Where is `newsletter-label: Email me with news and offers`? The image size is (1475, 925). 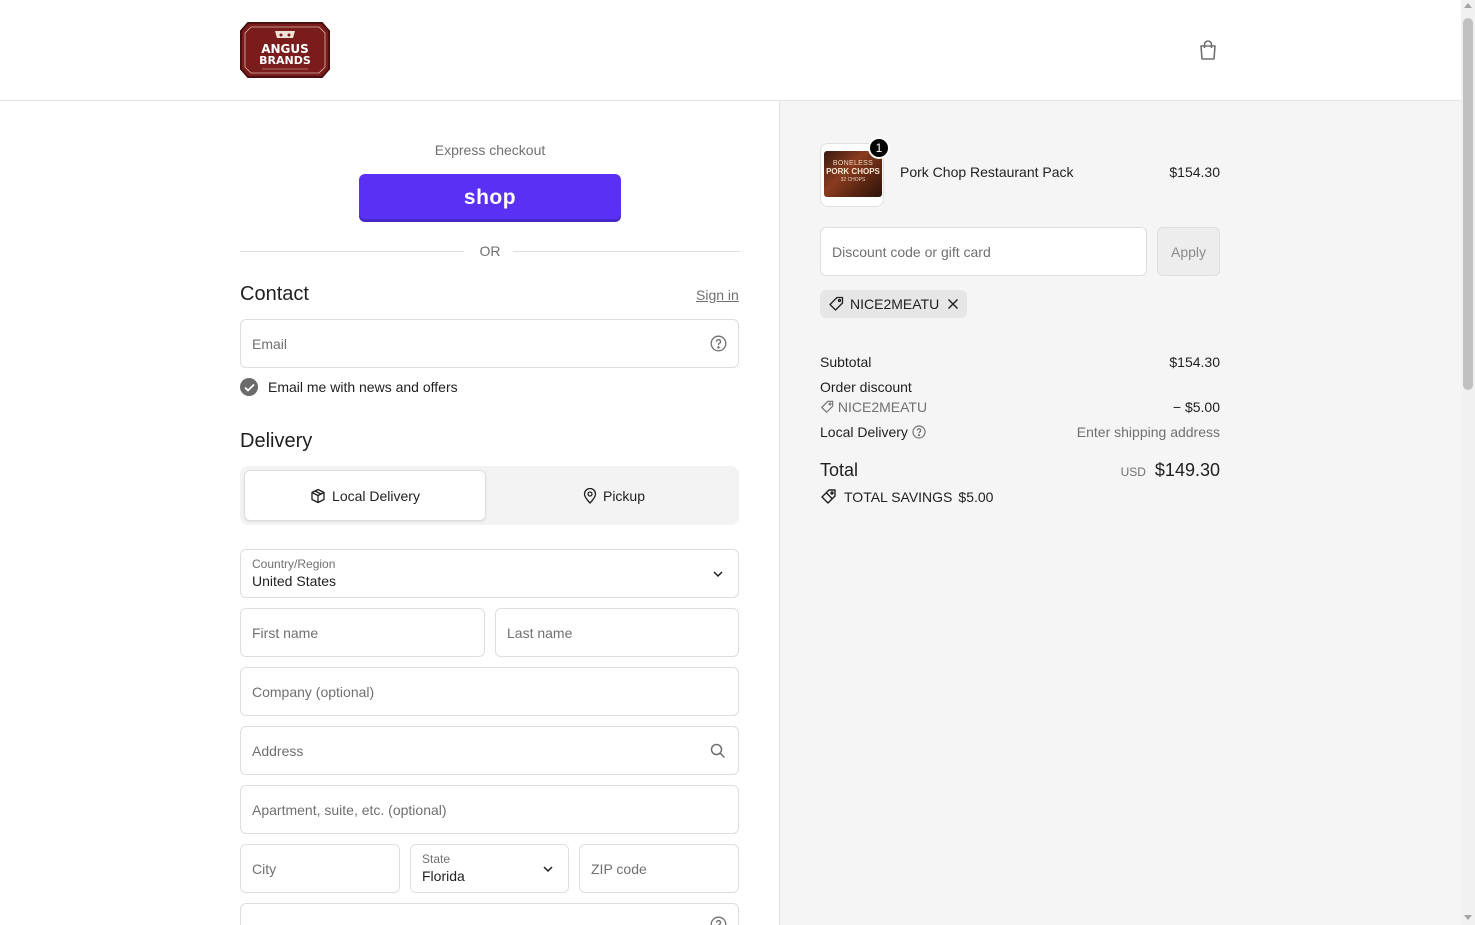
newsletter-label: Email me with news and offers is located at coordinates (363, 387).